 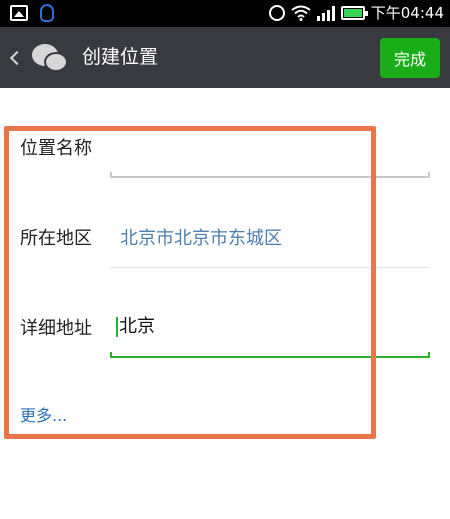 What do you see at coordinates (325, 13) in the screenshot?
I see `signal-icon` at bounding box center [325, 13].